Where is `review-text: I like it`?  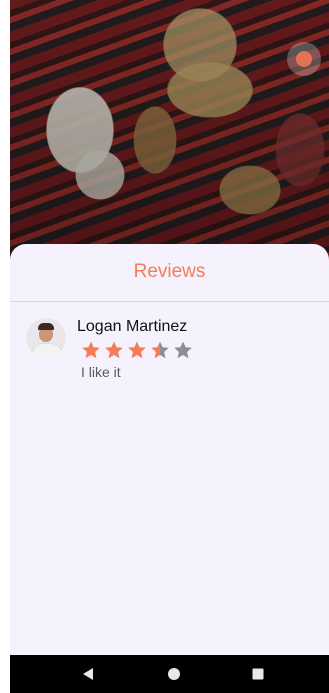
review-text: I like it is located at coordinates (101, 372).